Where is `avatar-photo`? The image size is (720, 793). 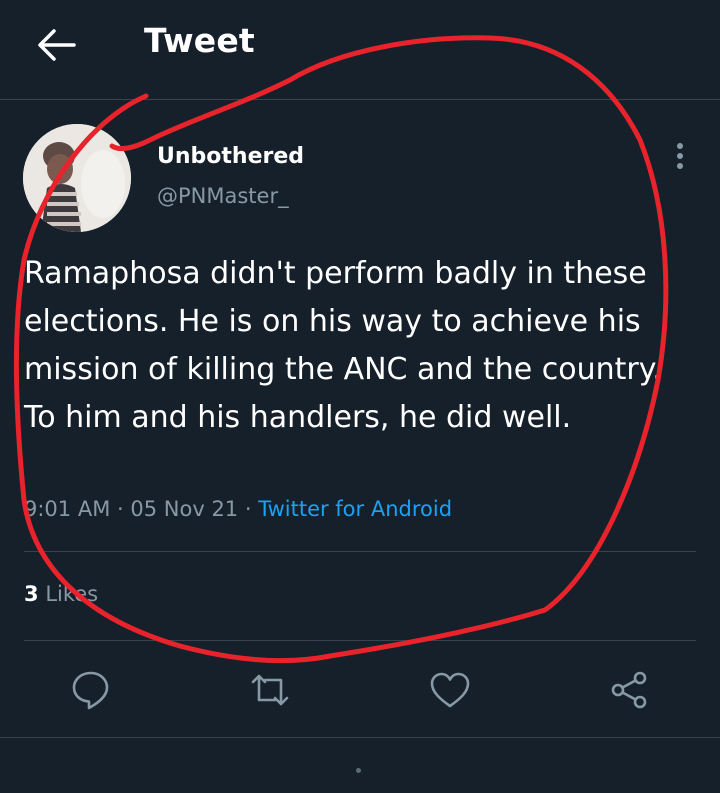
avatar-photo is located at coordinates (77, 178).